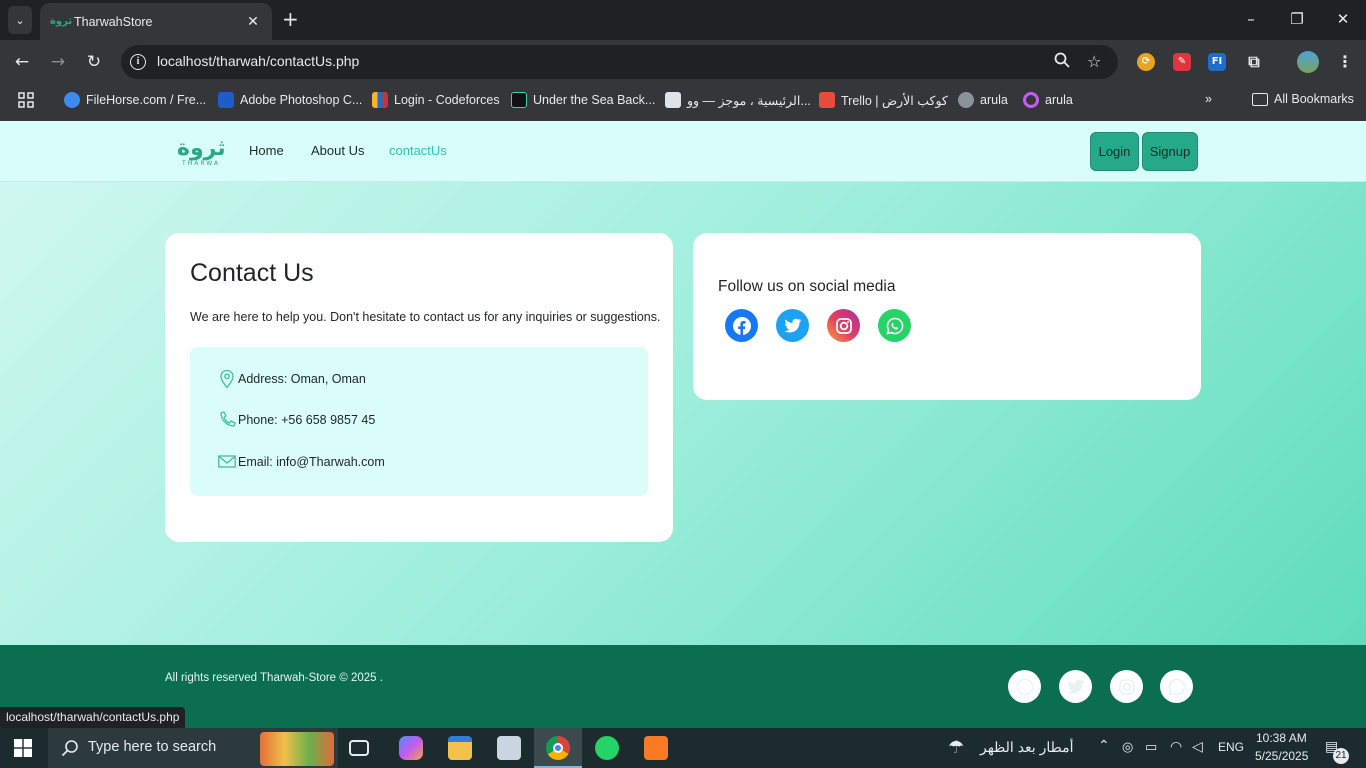  What do you see at coordinates (1114, 151) in the screenshot?
I see `login-button: Login` at bounding box center [1114, 151].